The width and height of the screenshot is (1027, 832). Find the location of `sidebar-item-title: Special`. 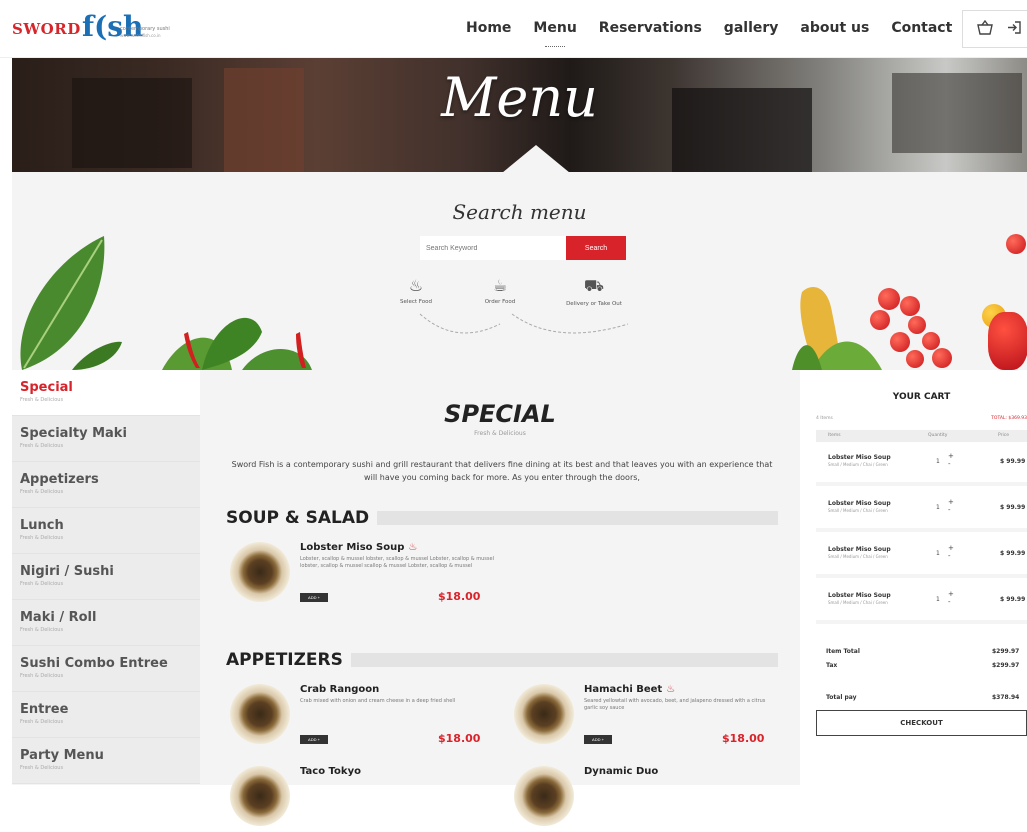

sidebar-item-title: Special is located at coordinates (46, 387).